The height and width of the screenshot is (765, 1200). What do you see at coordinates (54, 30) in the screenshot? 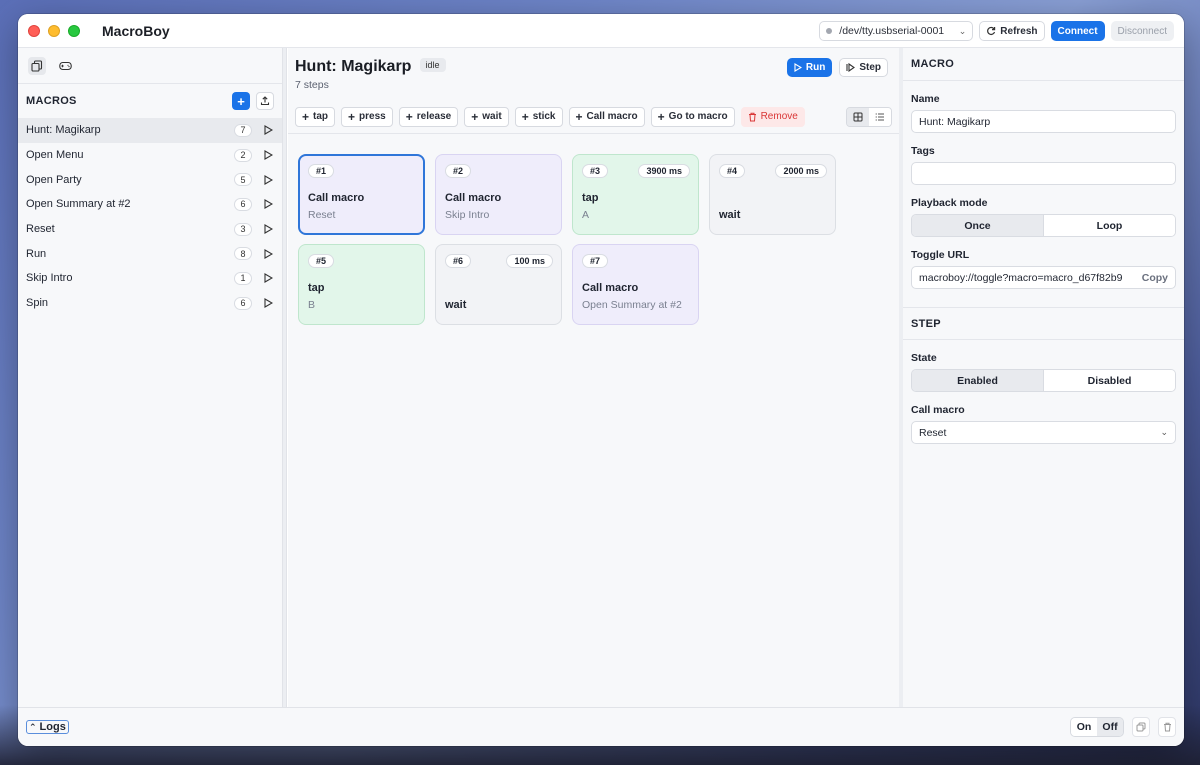
I see `minimize-window-button` at bounding box center [54, 30].